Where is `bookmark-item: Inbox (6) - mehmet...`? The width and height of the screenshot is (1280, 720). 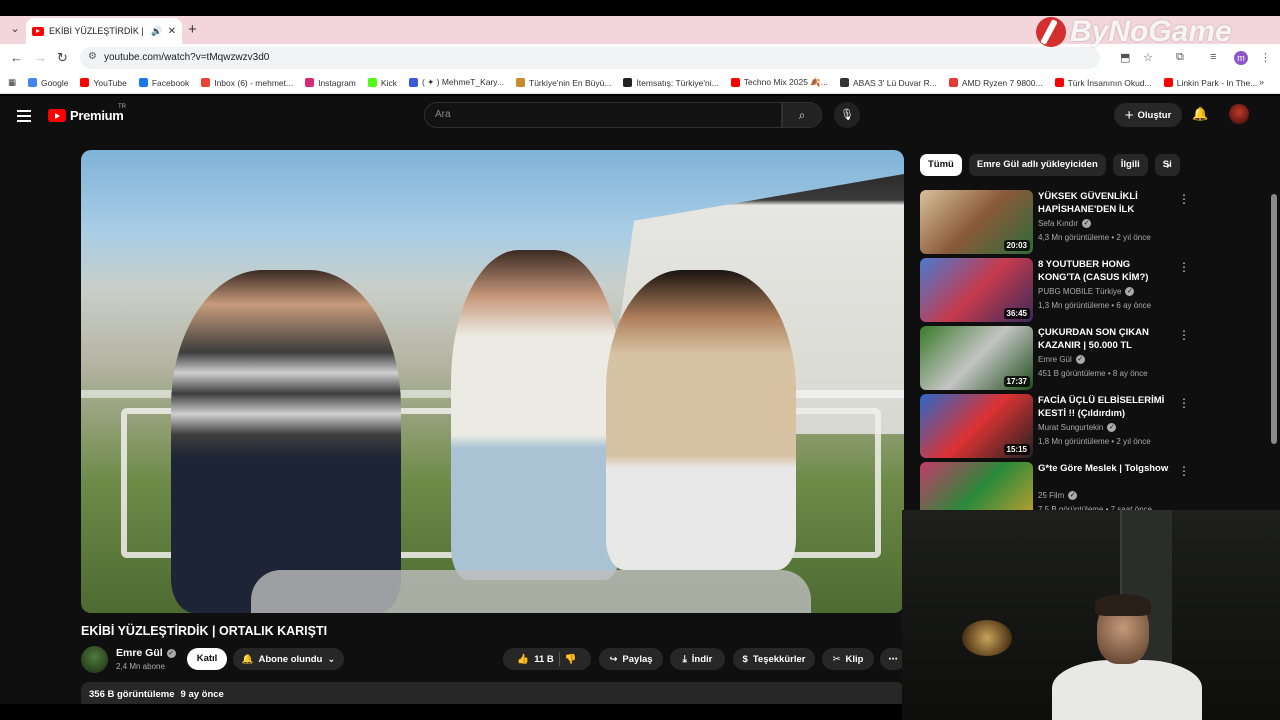 bookmark-item: Inbox (6) - mehmet... is located at coordinates (247, 83).